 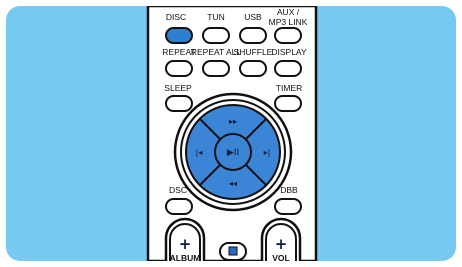 What do you see at coordinates (199, 152) in the screenshot?
I see `previous-track-icon: |◂` at bounding box center [199, 152].